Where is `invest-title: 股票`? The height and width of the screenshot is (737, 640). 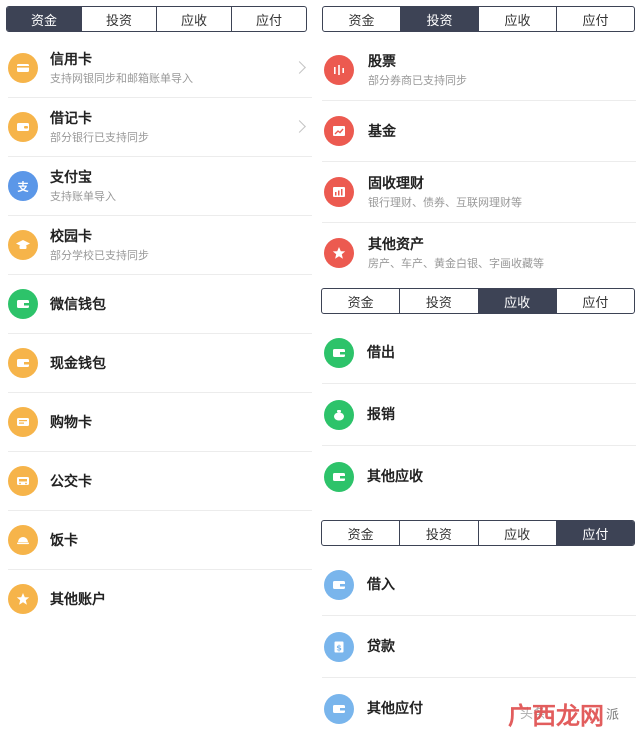
invest-title: 股票 is located at coordinates (382, 62).